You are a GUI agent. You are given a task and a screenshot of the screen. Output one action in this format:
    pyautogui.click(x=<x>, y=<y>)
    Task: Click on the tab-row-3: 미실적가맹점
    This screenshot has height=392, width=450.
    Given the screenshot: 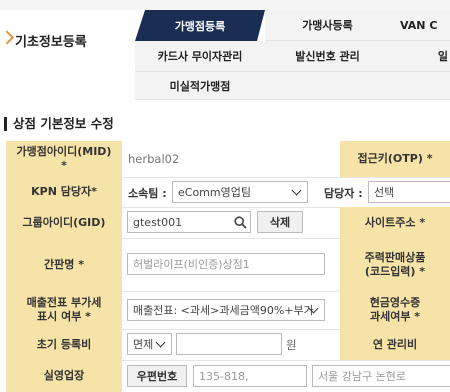 What is the action you would take?
    pyautogui.click(x=292, y=86)
    